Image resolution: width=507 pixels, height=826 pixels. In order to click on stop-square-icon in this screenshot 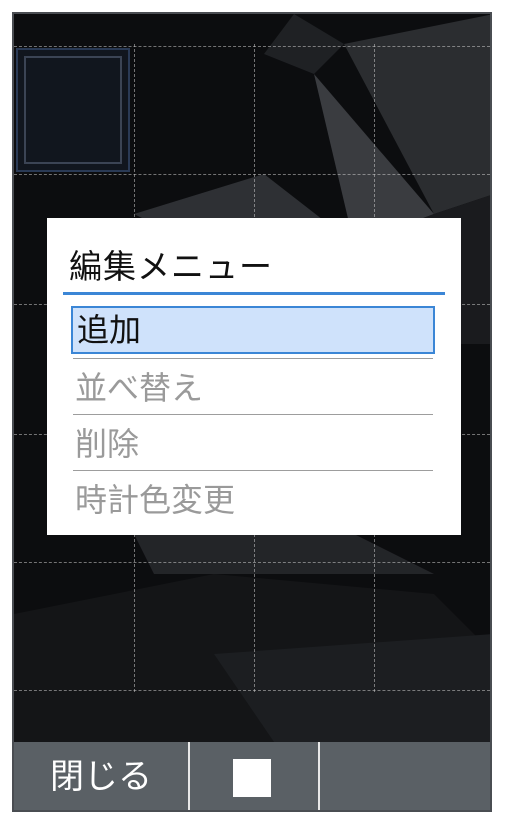, I will do `click(252, 778)`.